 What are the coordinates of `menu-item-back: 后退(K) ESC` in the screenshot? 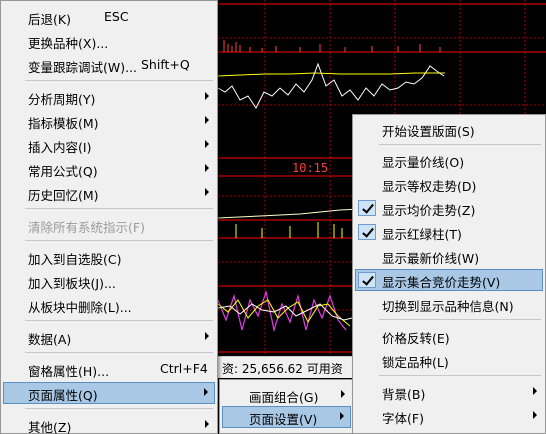 It's located at (109, 17).